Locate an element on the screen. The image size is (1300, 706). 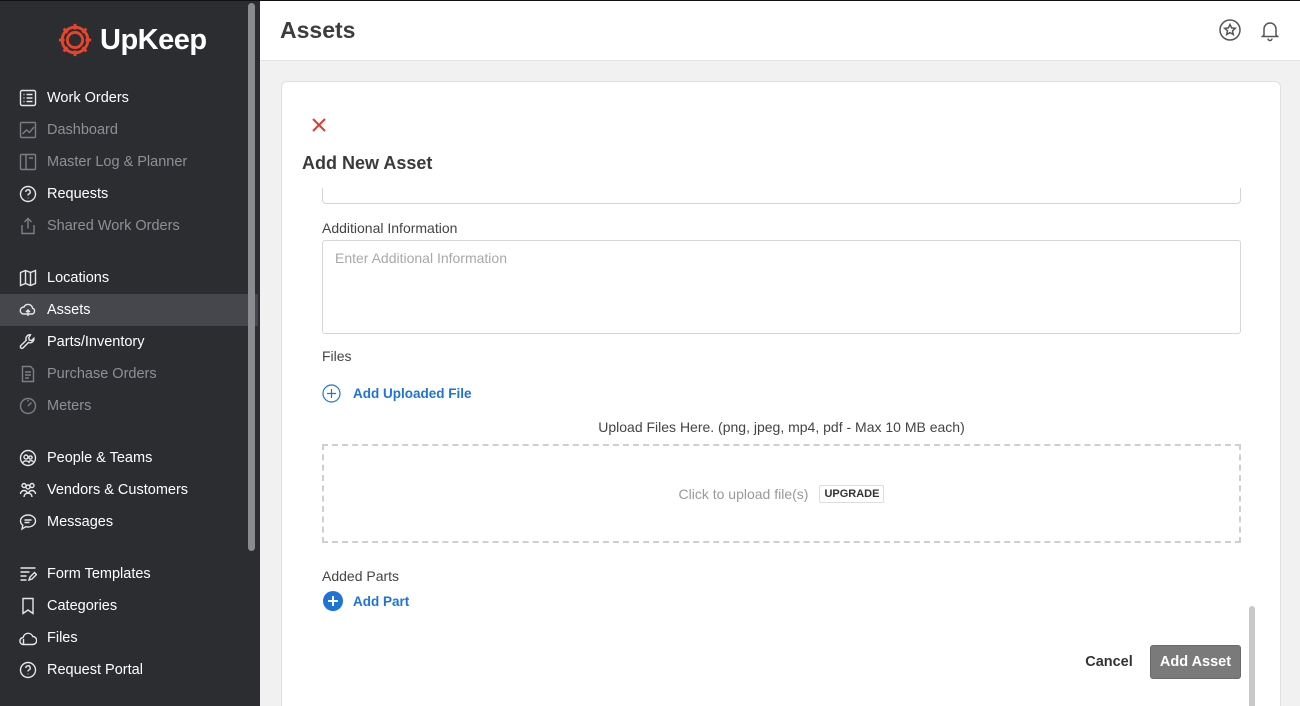
sidebar-item-categories: Categories is located at coordinates (129, 606).